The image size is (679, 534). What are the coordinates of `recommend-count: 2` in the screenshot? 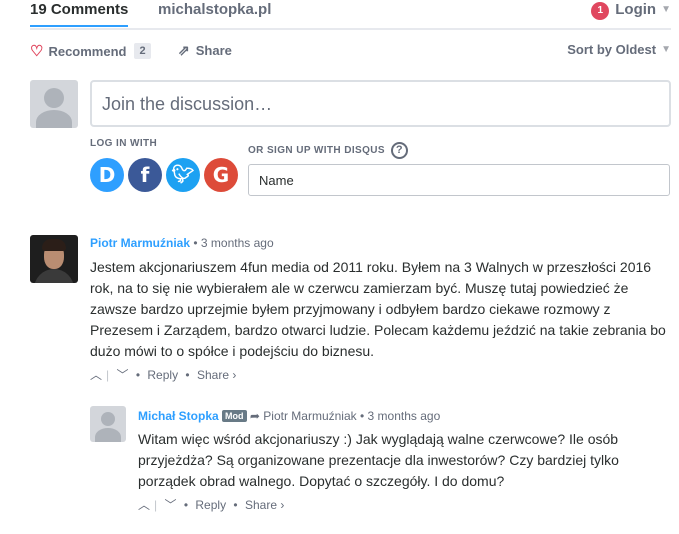 It's located at (142, 51).